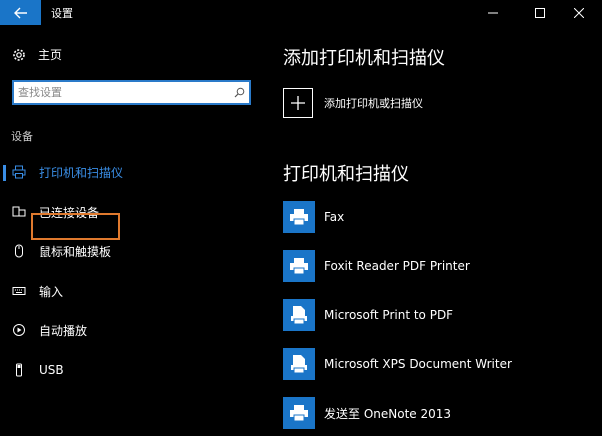 The width and height of the screenshot is (602, 436). I want to click on add-printer-label: 添加打印机或扫描仪, so click(373, 103).